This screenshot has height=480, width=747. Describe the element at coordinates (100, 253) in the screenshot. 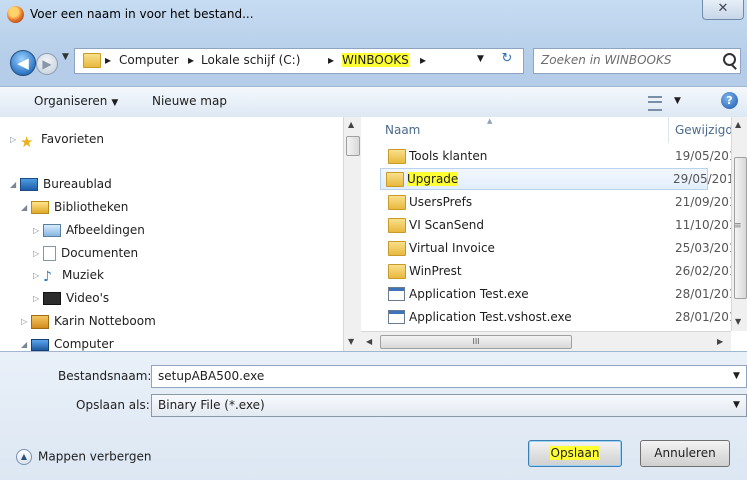

I see `nav-item-label: Documenten` at that location.